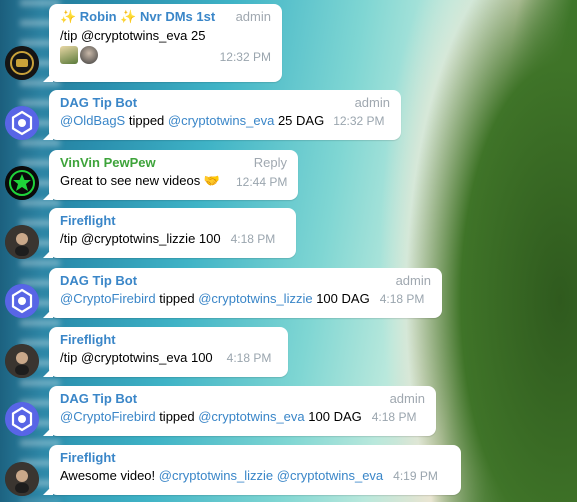  What do you see at coordinates (108, 475) in the screenshot?
I see `message-text: Awesome video!` at bounding box center [108, 475].